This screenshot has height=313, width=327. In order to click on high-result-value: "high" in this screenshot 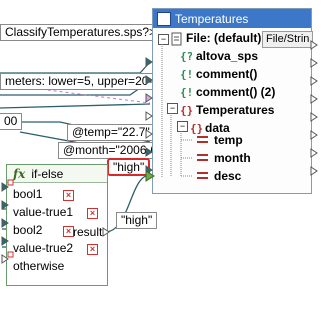, I will do `click(137, 220)`.